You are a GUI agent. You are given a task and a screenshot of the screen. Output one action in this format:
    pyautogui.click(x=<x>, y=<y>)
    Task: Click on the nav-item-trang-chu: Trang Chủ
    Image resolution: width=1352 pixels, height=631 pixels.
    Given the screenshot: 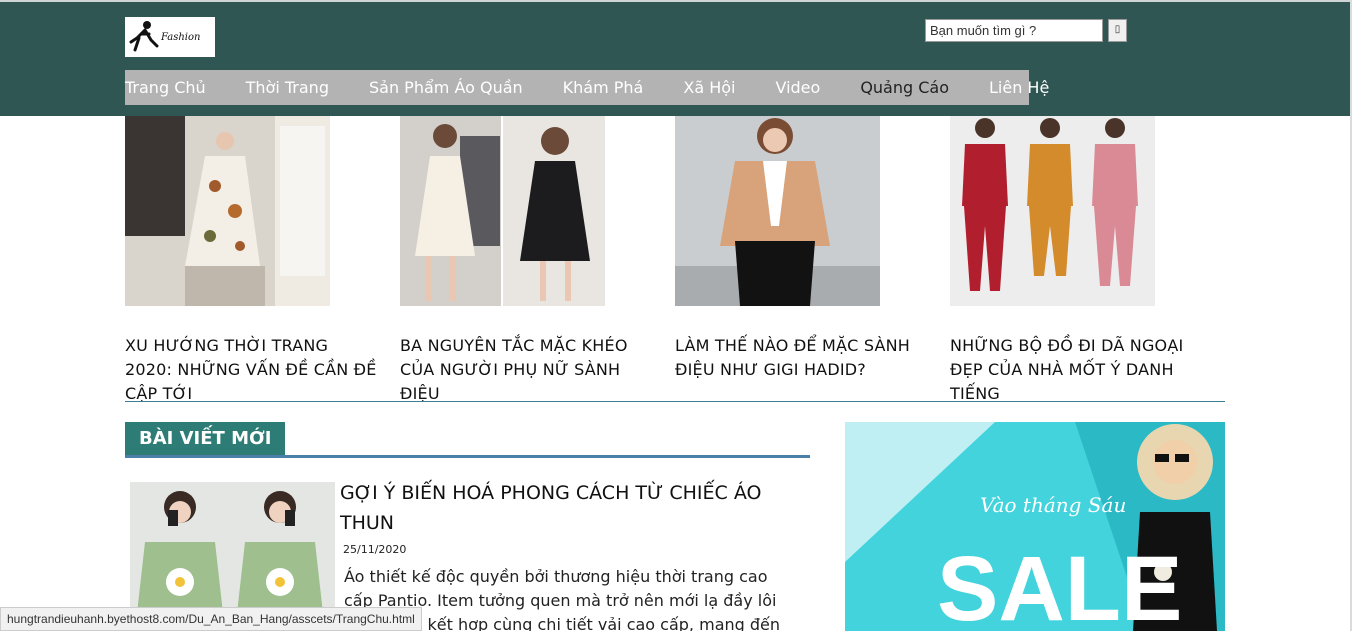 What is the action you would take?
    pyautogui.click(x=165, y=87)
    